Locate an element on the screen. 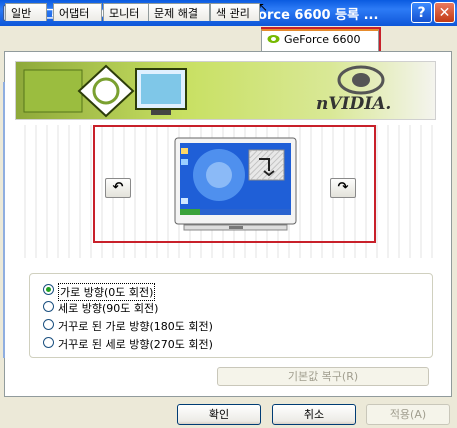  tab-label: 색 관리 is located at coordinates (233, 13).